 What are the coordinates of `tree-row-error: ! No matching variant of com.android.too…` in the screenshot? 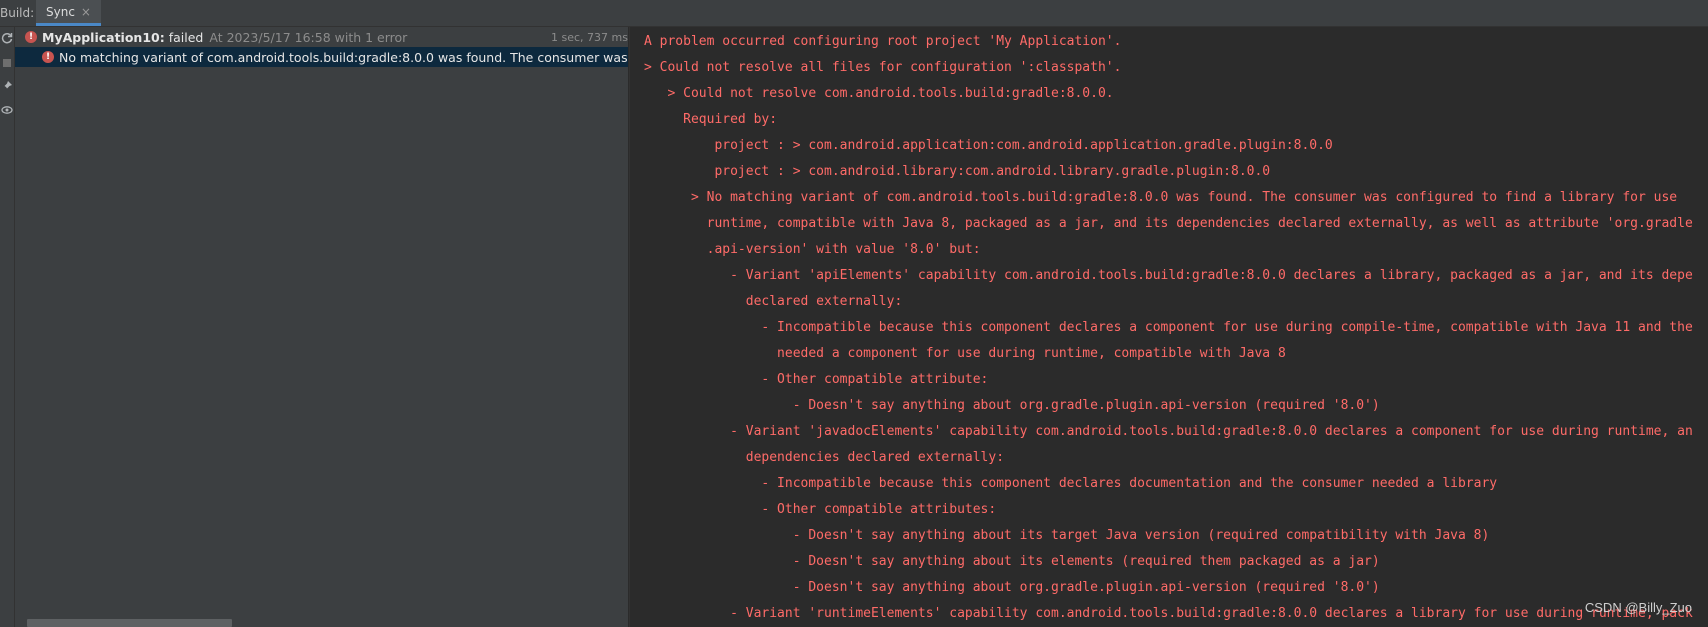 It's located at (321, 57).